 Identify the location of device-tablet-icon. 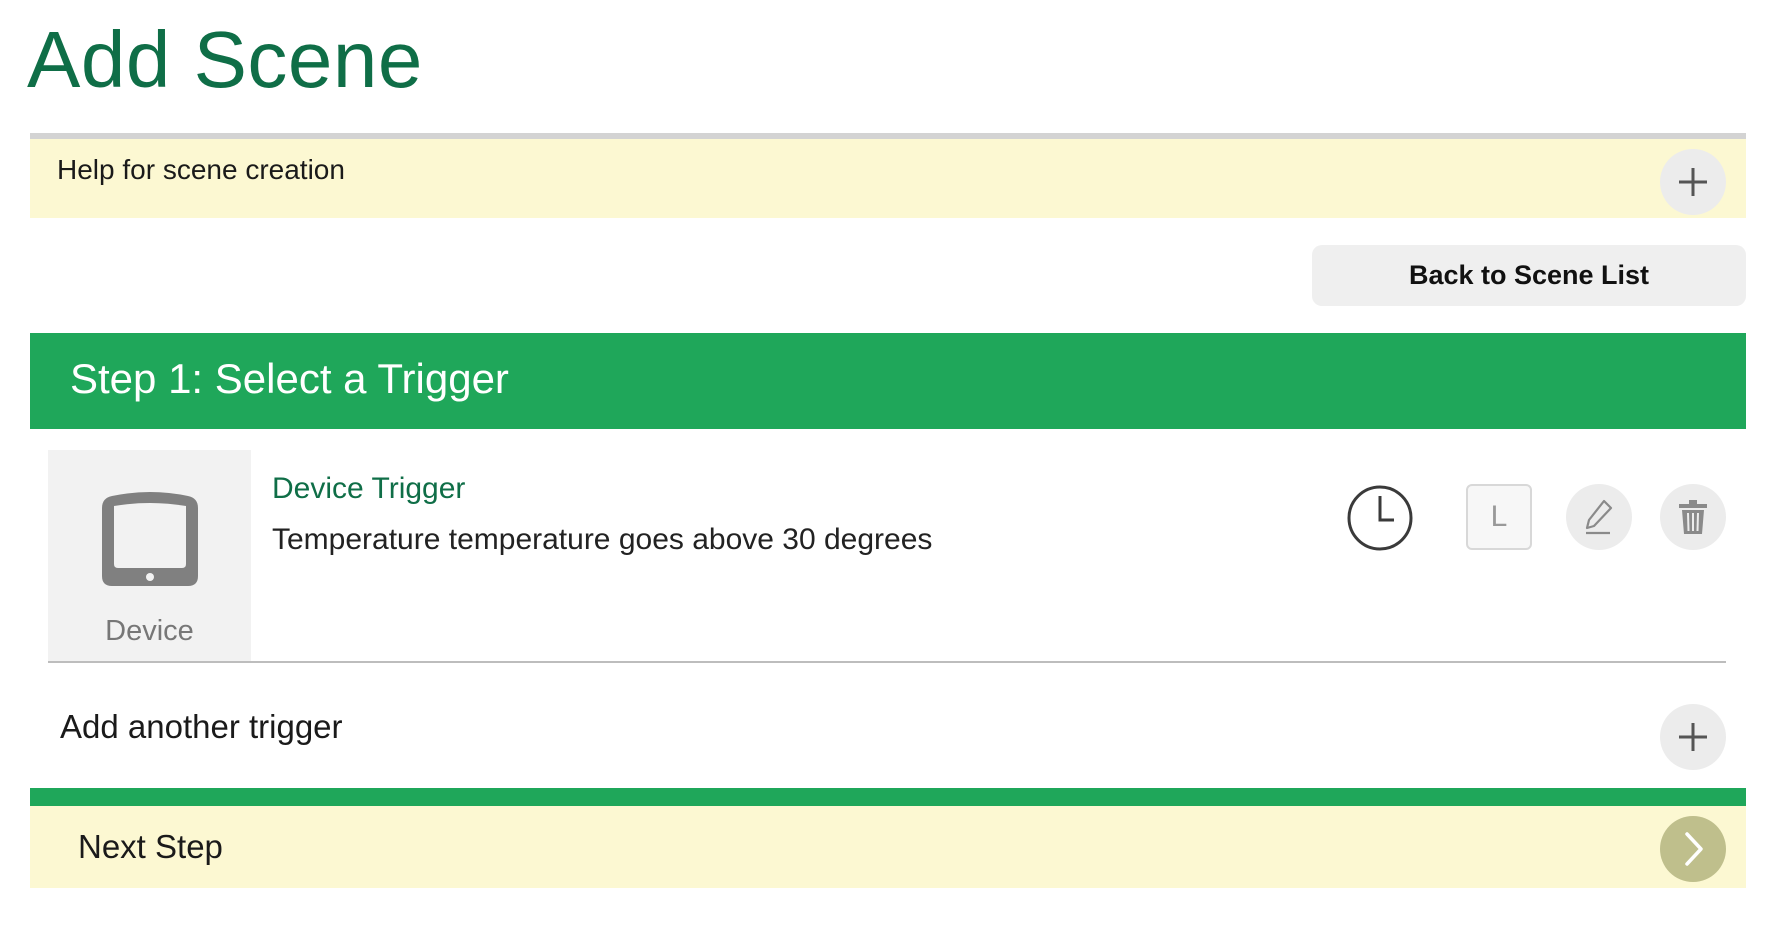
(150, 539).